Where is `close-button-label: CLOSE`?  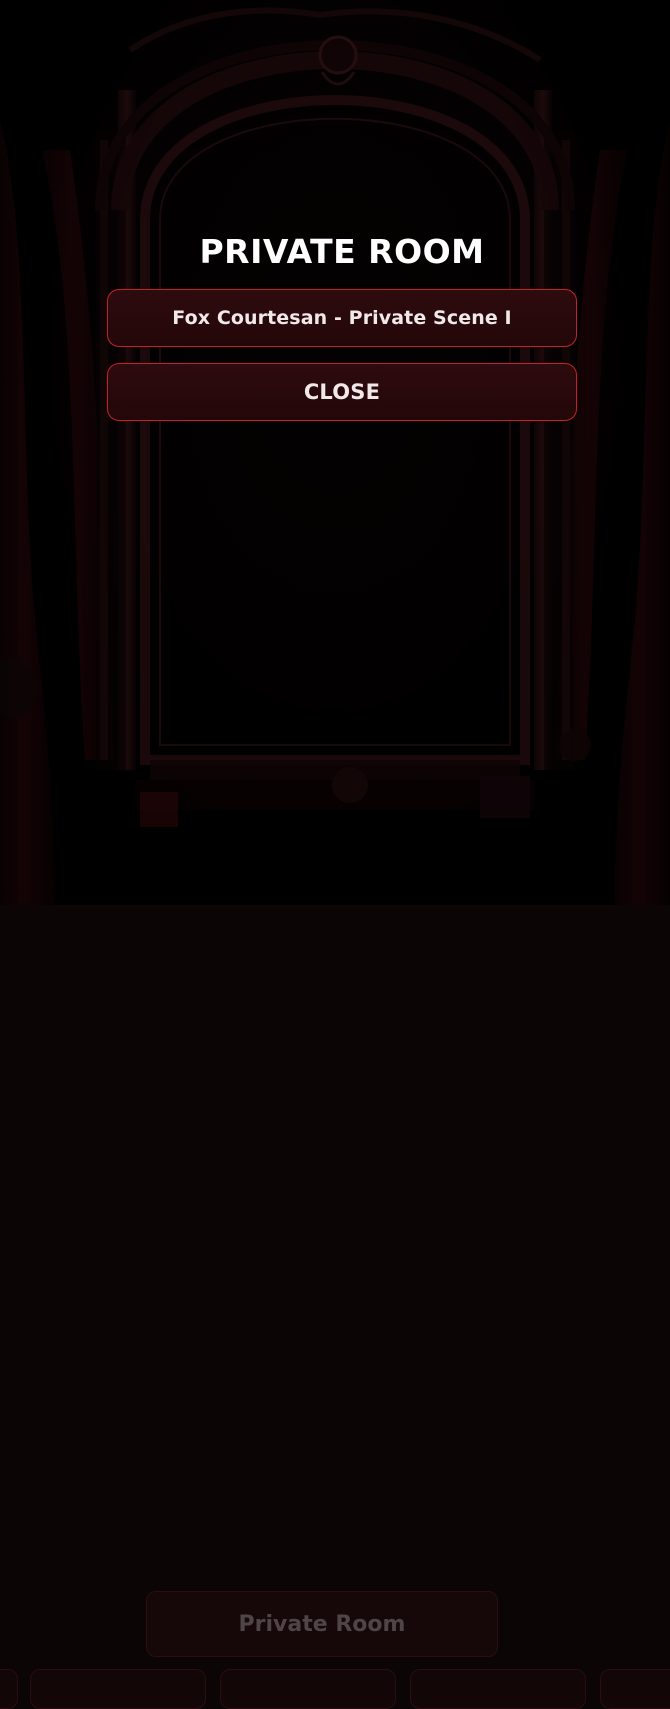
close-button-label: CLOSE is located at coordinates (342, 392).